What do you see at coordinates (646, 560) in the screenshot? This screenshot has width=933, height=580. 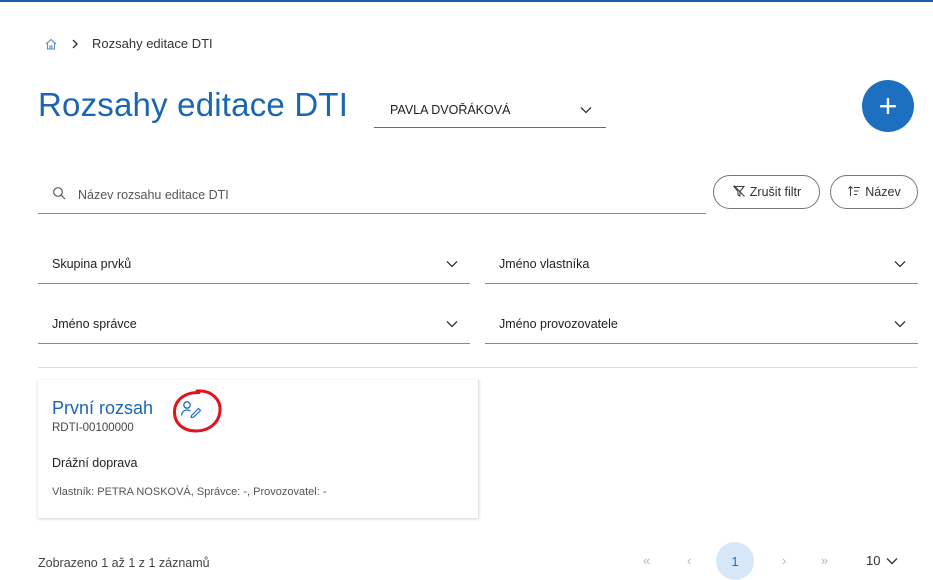 I see `first-page-button: «` at bounding box center [646, 560].